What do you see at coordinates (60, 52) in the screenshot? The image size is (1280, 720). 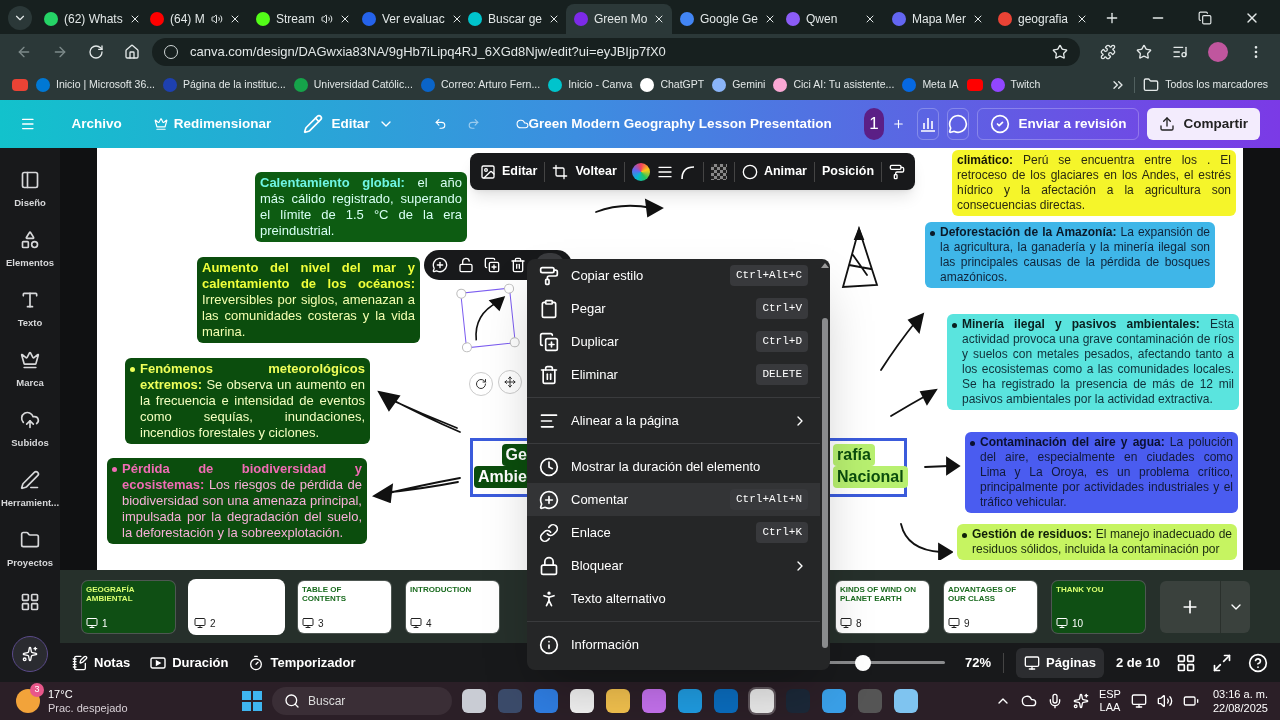 I see `forward-icon` at bounding box center [60, 52].